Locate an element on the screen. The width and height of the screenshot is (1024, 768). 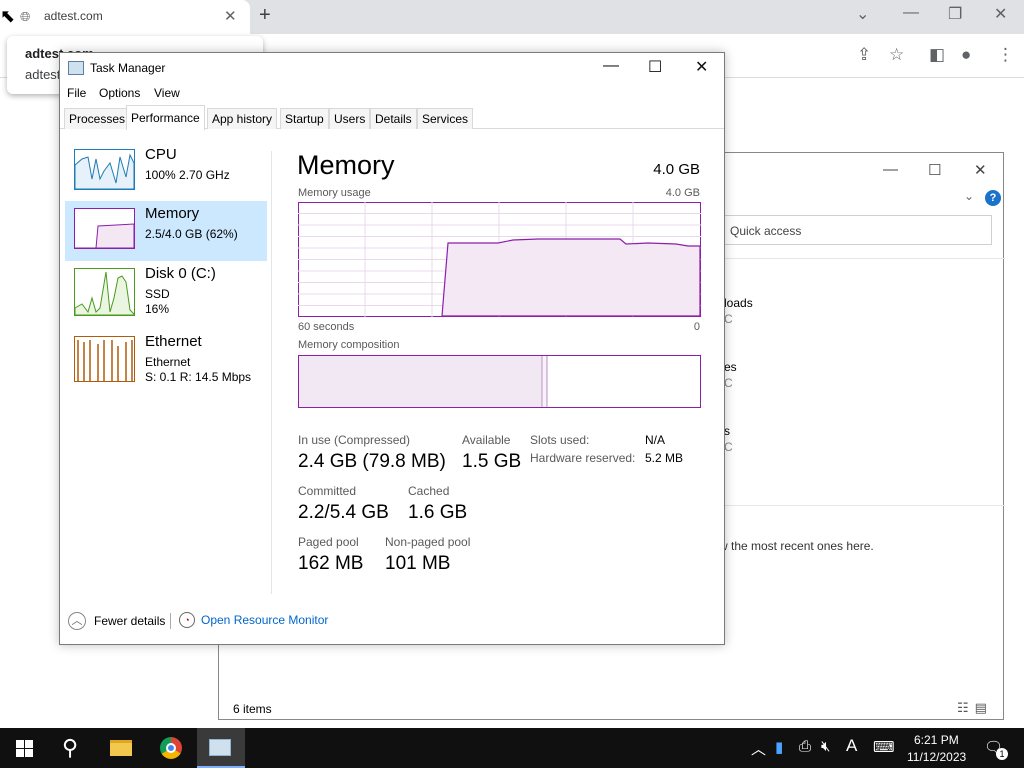
disk-thumbnail is located at coordinates (104, 292).